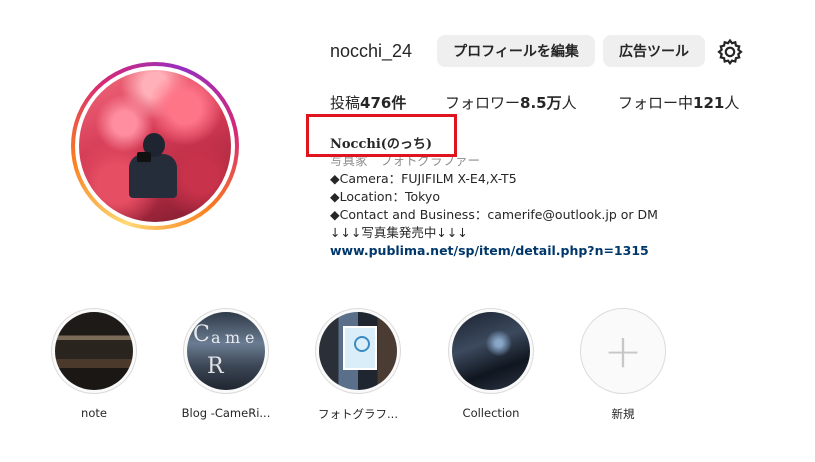  I want to click on posts-count: 投稿476件, so click(368, 103).